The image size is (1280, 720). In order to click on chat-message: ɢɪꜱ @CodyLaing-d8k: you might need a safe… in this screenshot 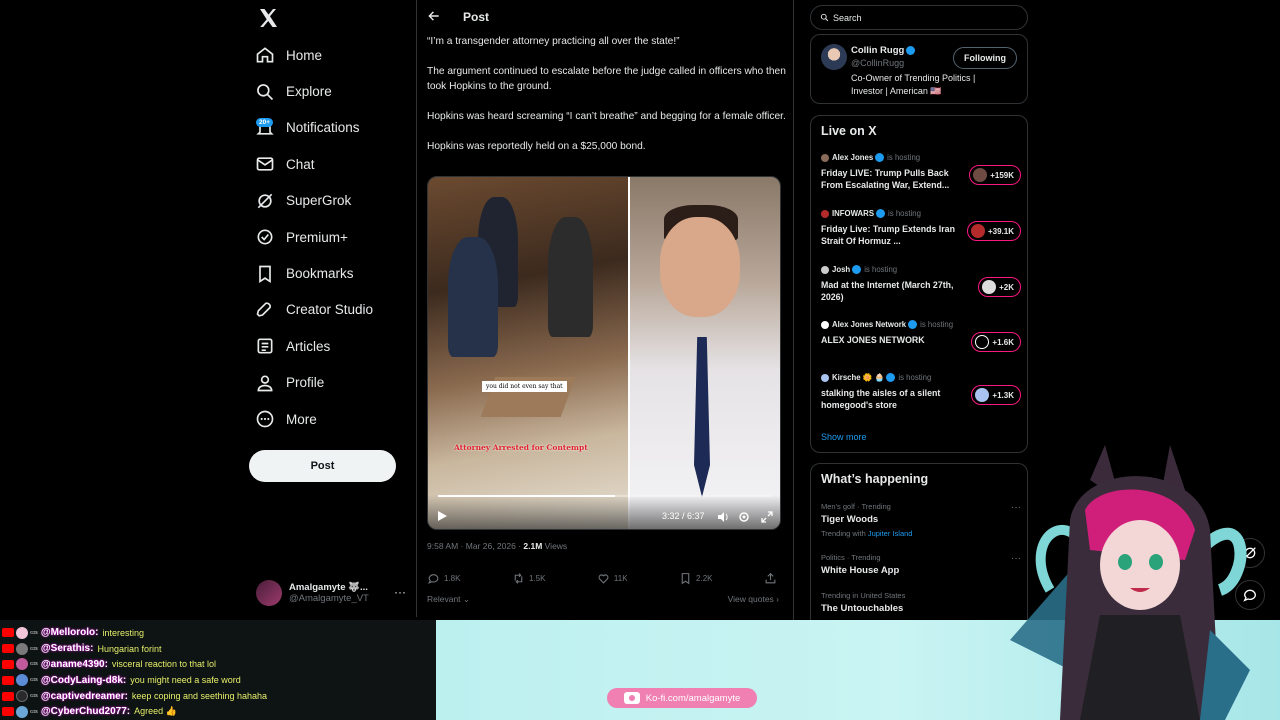, I will do `click(218, 680)`.